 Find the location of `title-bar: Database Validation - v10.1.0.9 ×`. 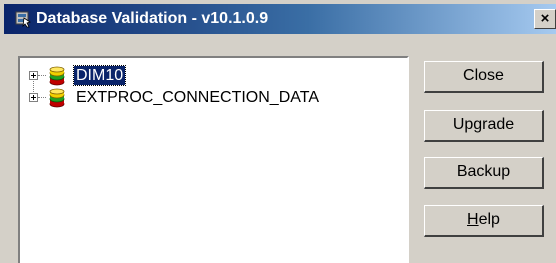

title-bar: Database Validation - v10.1.0.9 × is located at coordinates (280, 19).